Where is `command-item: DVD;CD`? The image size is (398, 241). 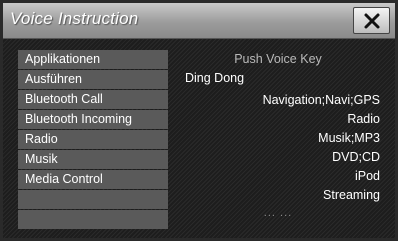 command-item: DVD;CD is located at coordinates (356, 157).